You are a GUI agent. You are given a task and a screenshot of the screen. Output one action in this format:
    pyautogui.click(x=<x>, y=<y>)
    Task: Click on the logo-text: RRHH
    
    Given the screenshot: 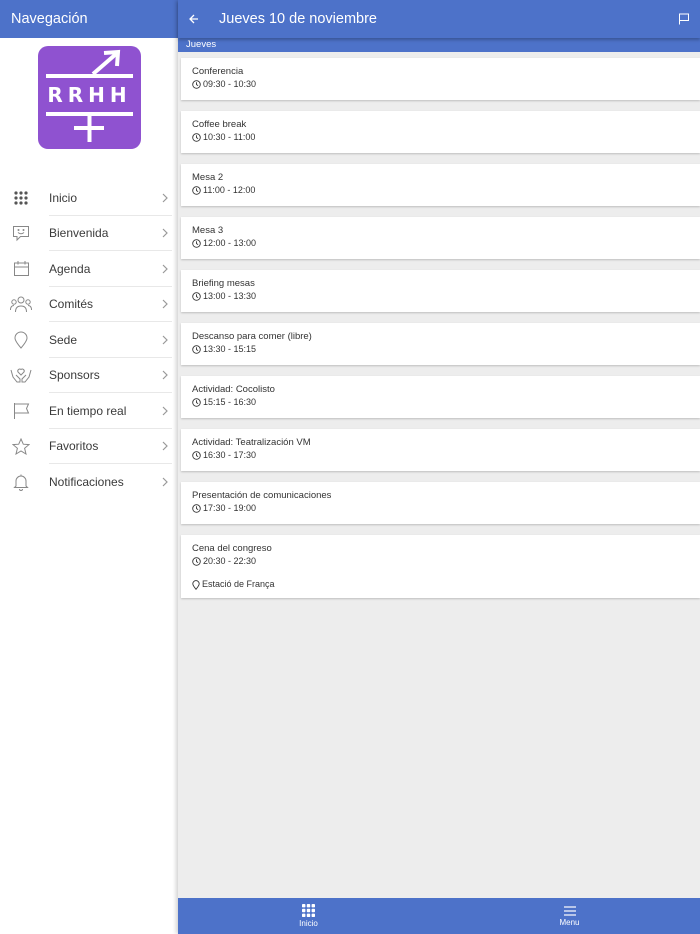 What is the action you would take?
    pyautogui.click(x=89, y=95)
    